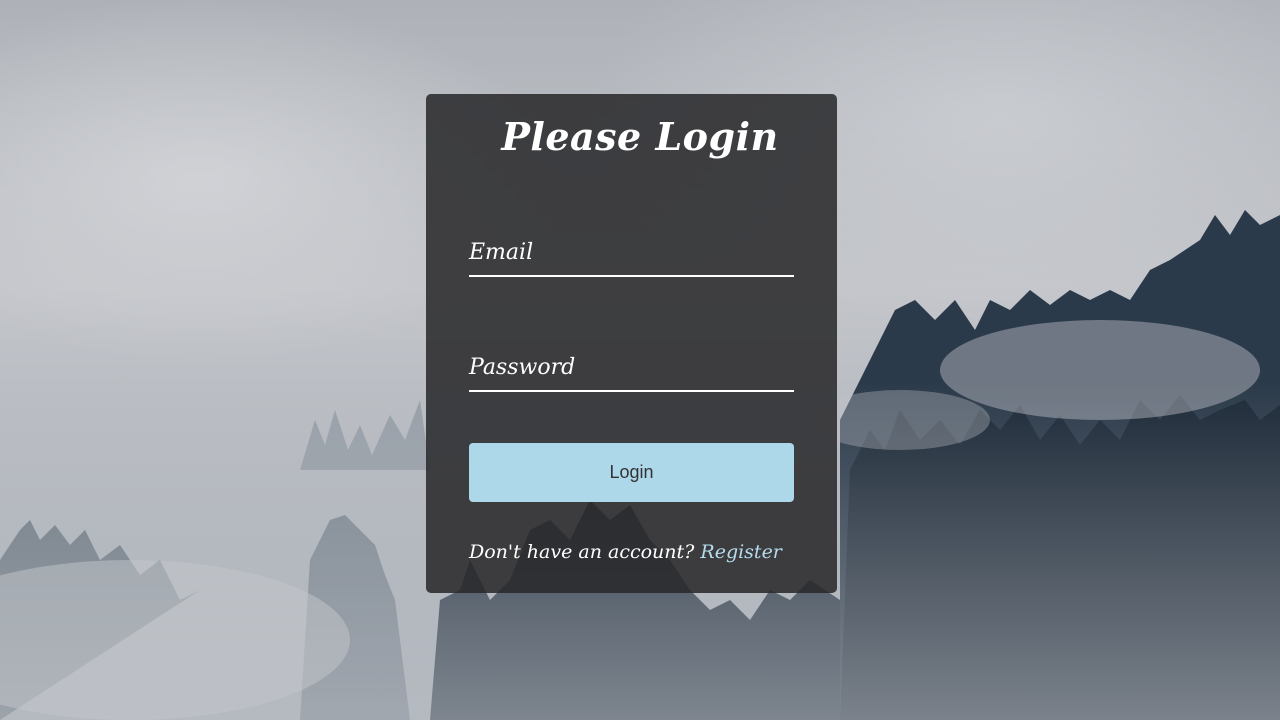  What do you see at coordinates (640, 136) in the screenshot?
I see `page-title: Please Login` at bounding box center [640, 136].